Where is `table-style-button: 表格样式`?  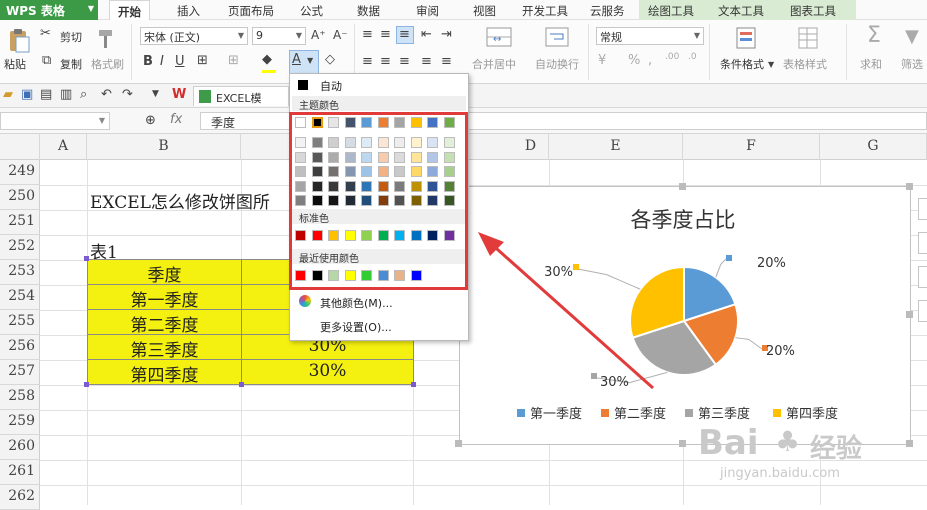 table-style-button: 表格样式 is located at coordinates (805, 64).